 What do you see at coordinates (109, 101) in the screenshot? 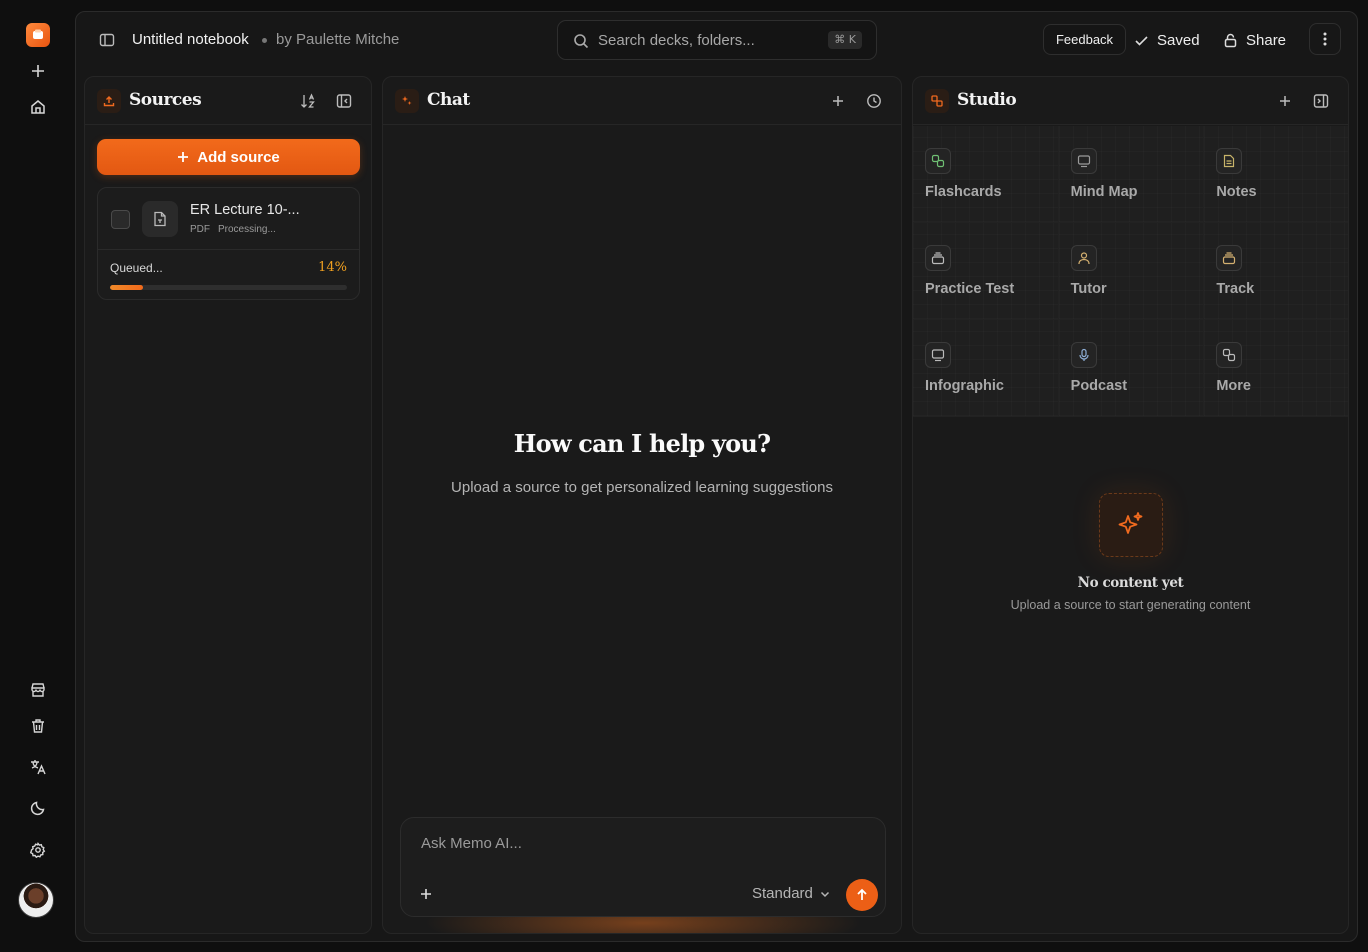
I see `upload-icon` at bounding box center [109, 101].